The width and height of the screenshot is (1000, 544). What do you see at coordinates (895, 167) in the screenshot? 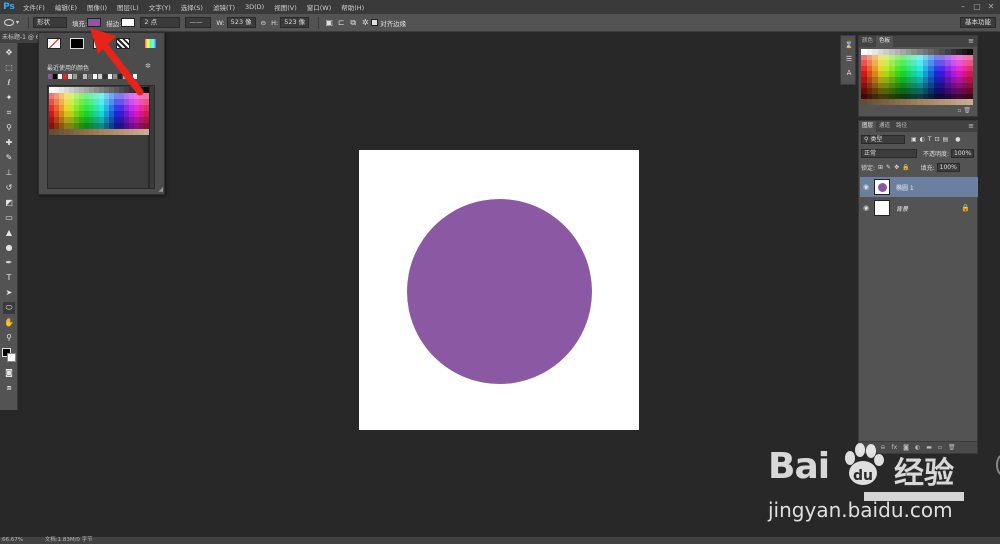
I see `lock-icons: ⊞✎✥🔒` at bounding box center [895, 167].